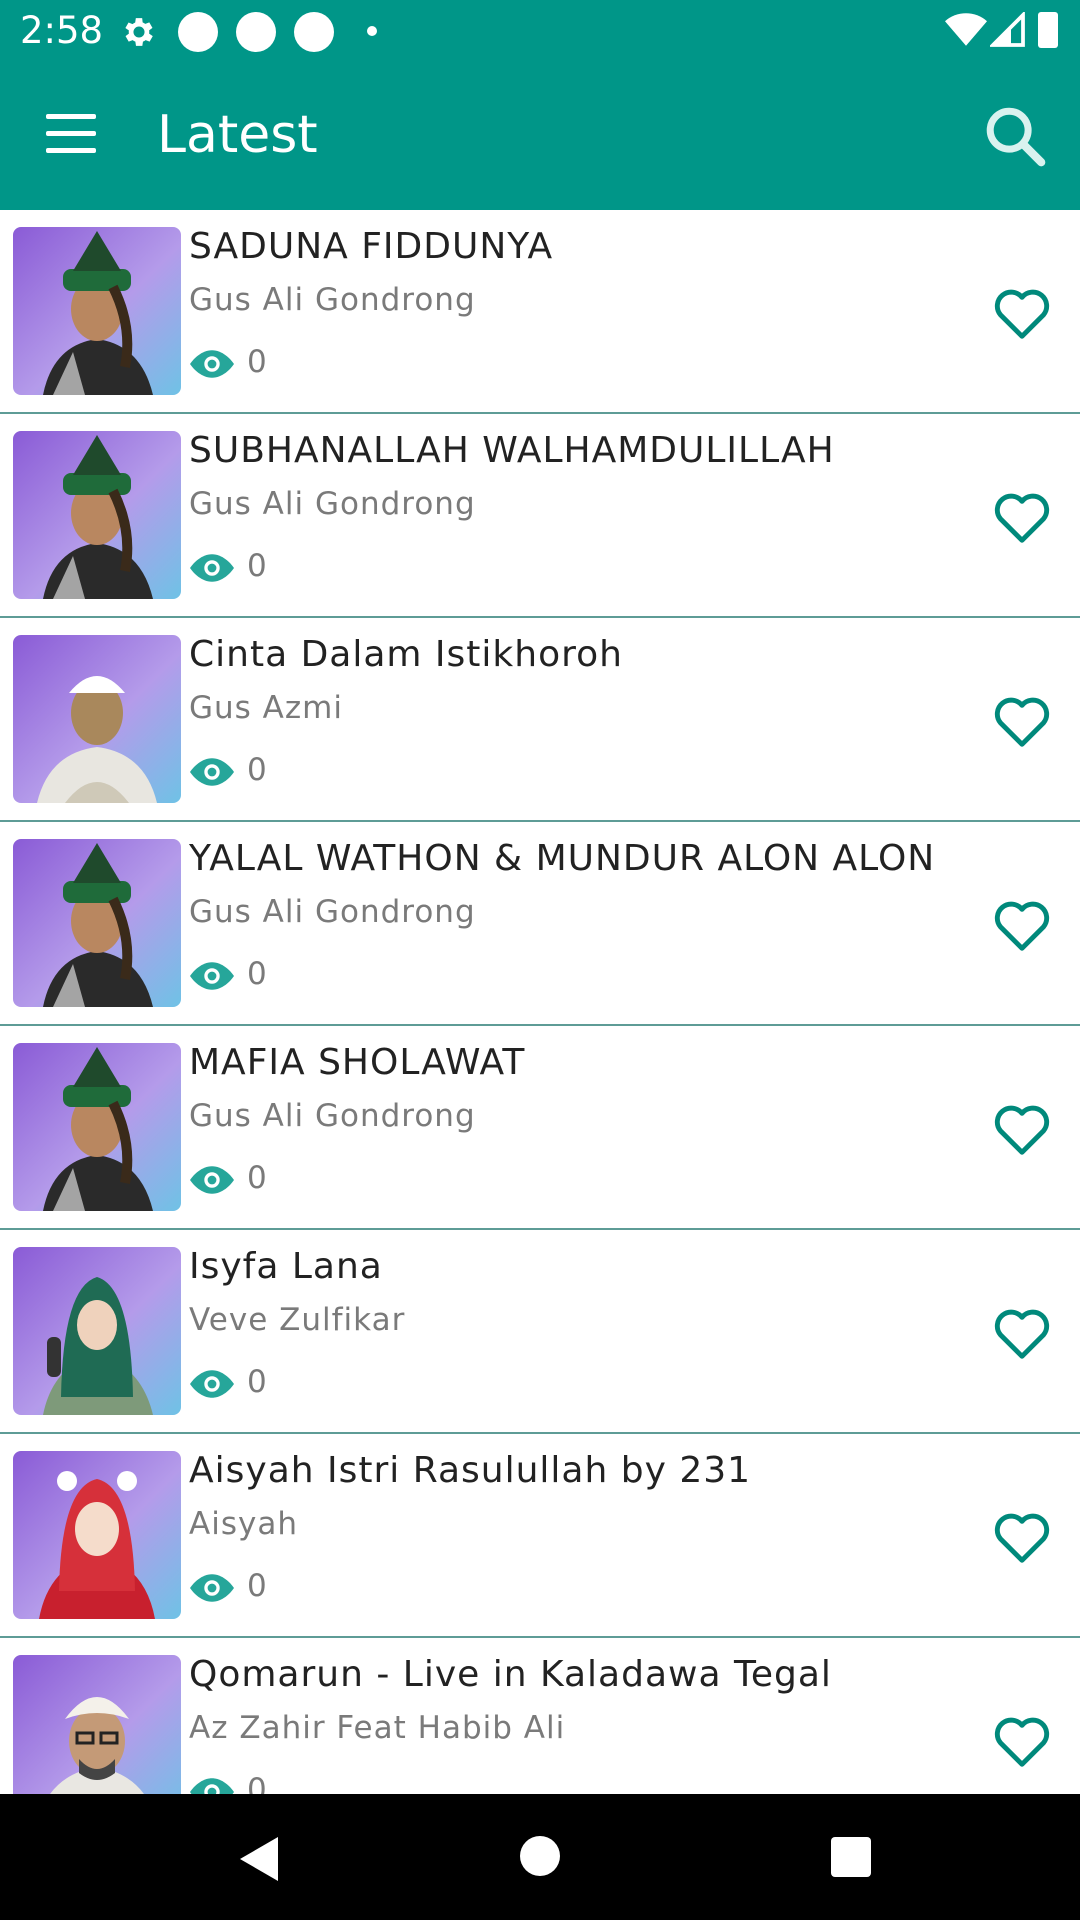  I want to click on song-list-item: Isyfa Lana Veve Zulfikar 0, so click(540, 1332).